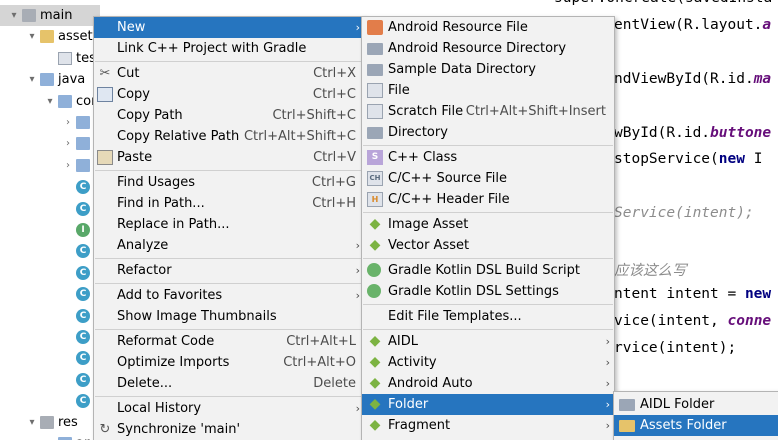 The height and width of the screenshot is (440, 778). What do you see at coordinates (488, 48) in the screenshot?
I see `menu-item-android-resource-directory: Android Resource Directory` at bounding box center [488, 48].